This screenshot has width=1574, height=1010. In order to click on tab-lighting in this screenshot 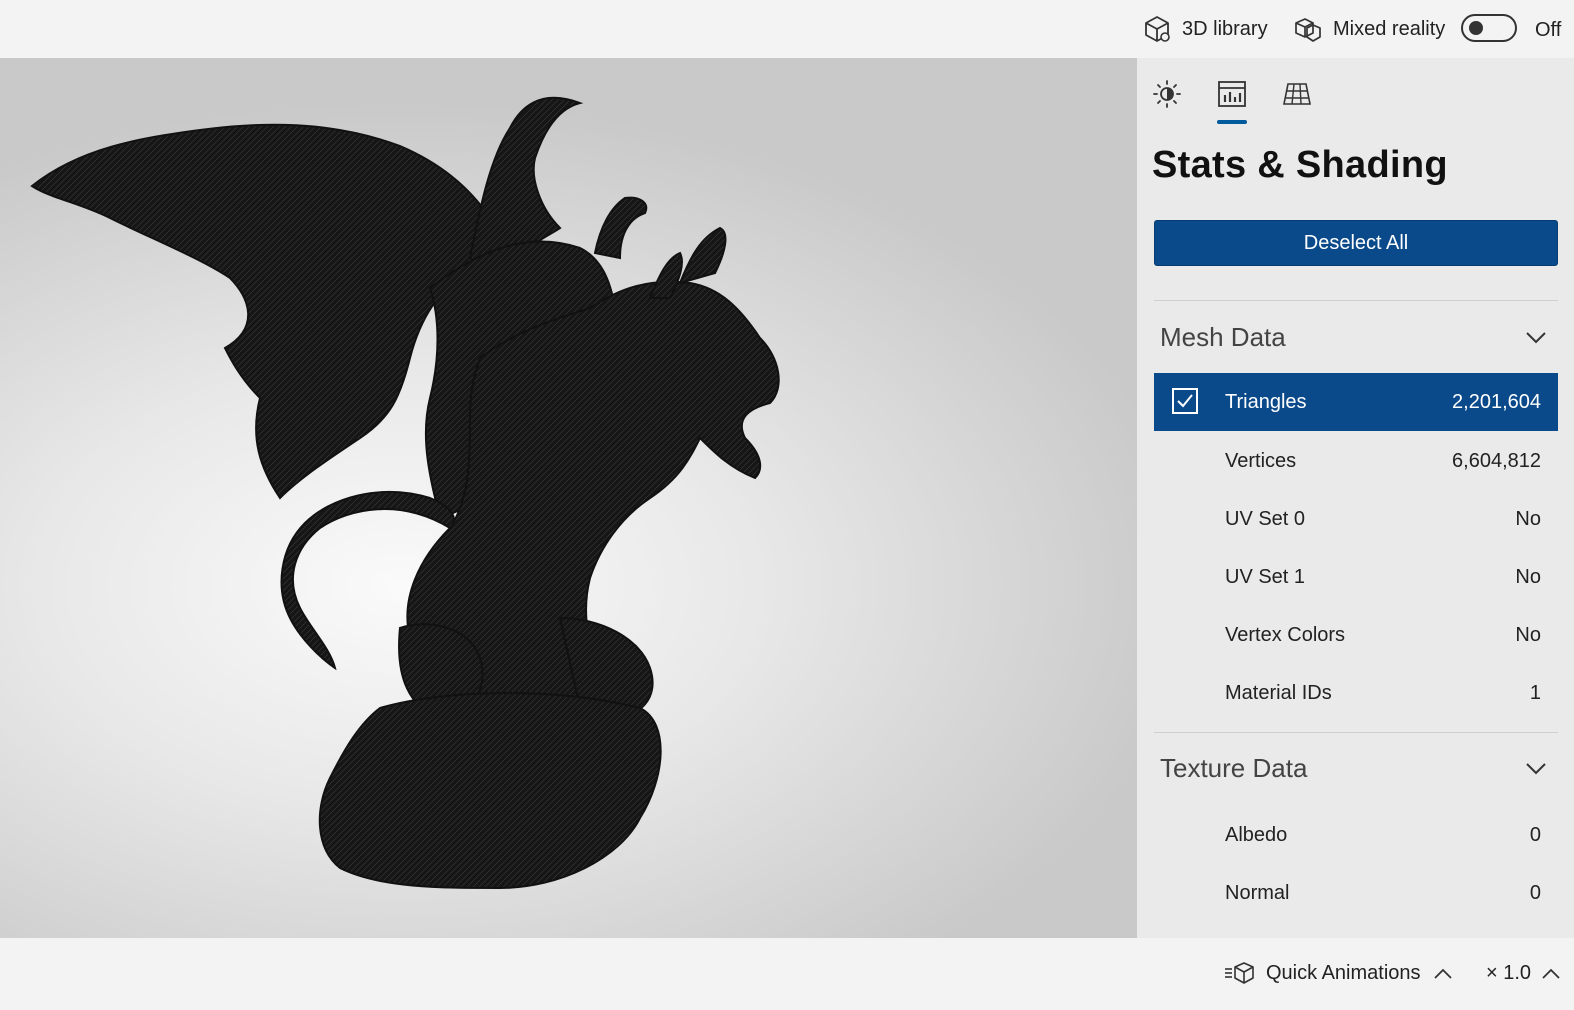, I will do `click(1167, 94)`.